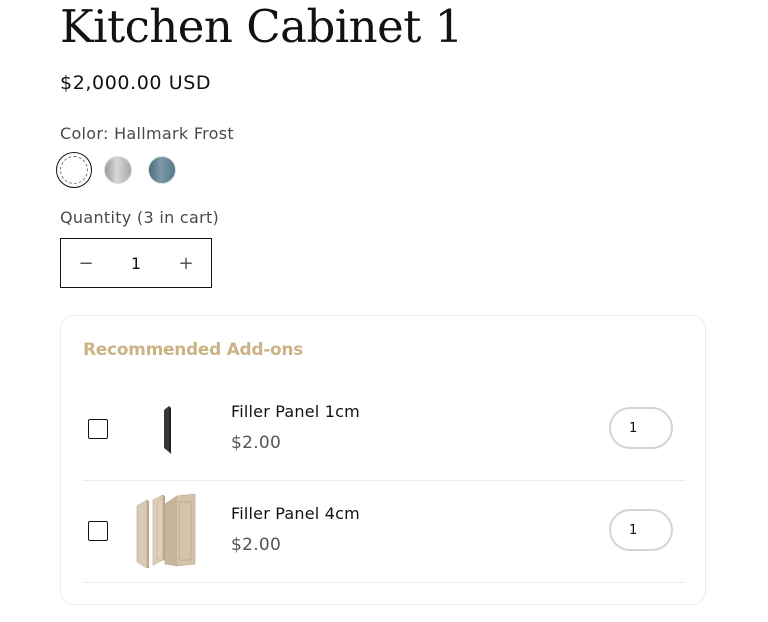 Image resolution: width=768 pixels, height=622 pixels. What do you see at coordinates (384, 531) in the screenshot?
I see `addon-row: Filler Panel 4cm $2.00 1` at bounding box center [384, 531].